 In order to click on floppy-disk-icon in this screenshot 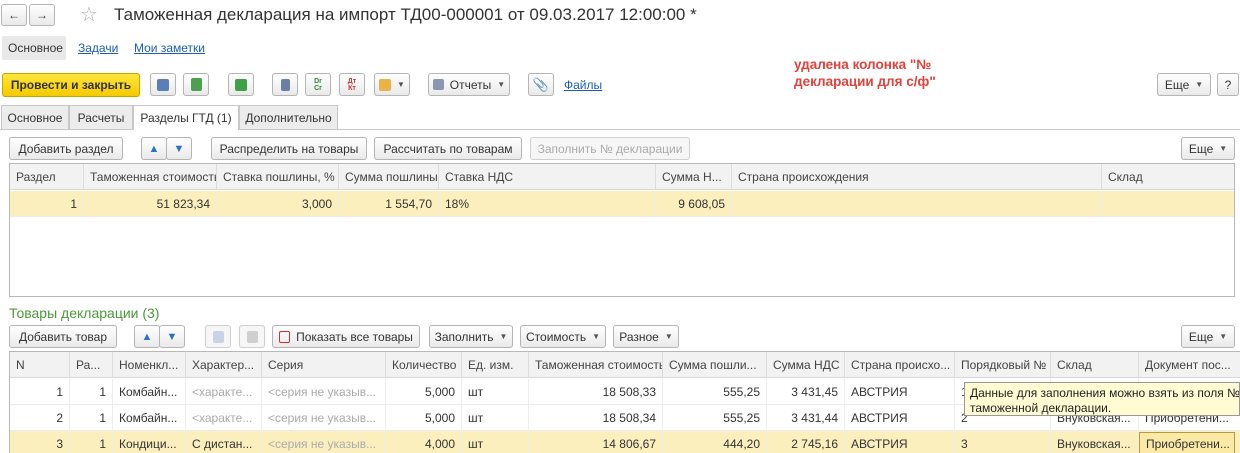, I will do `click(163, 84)`.